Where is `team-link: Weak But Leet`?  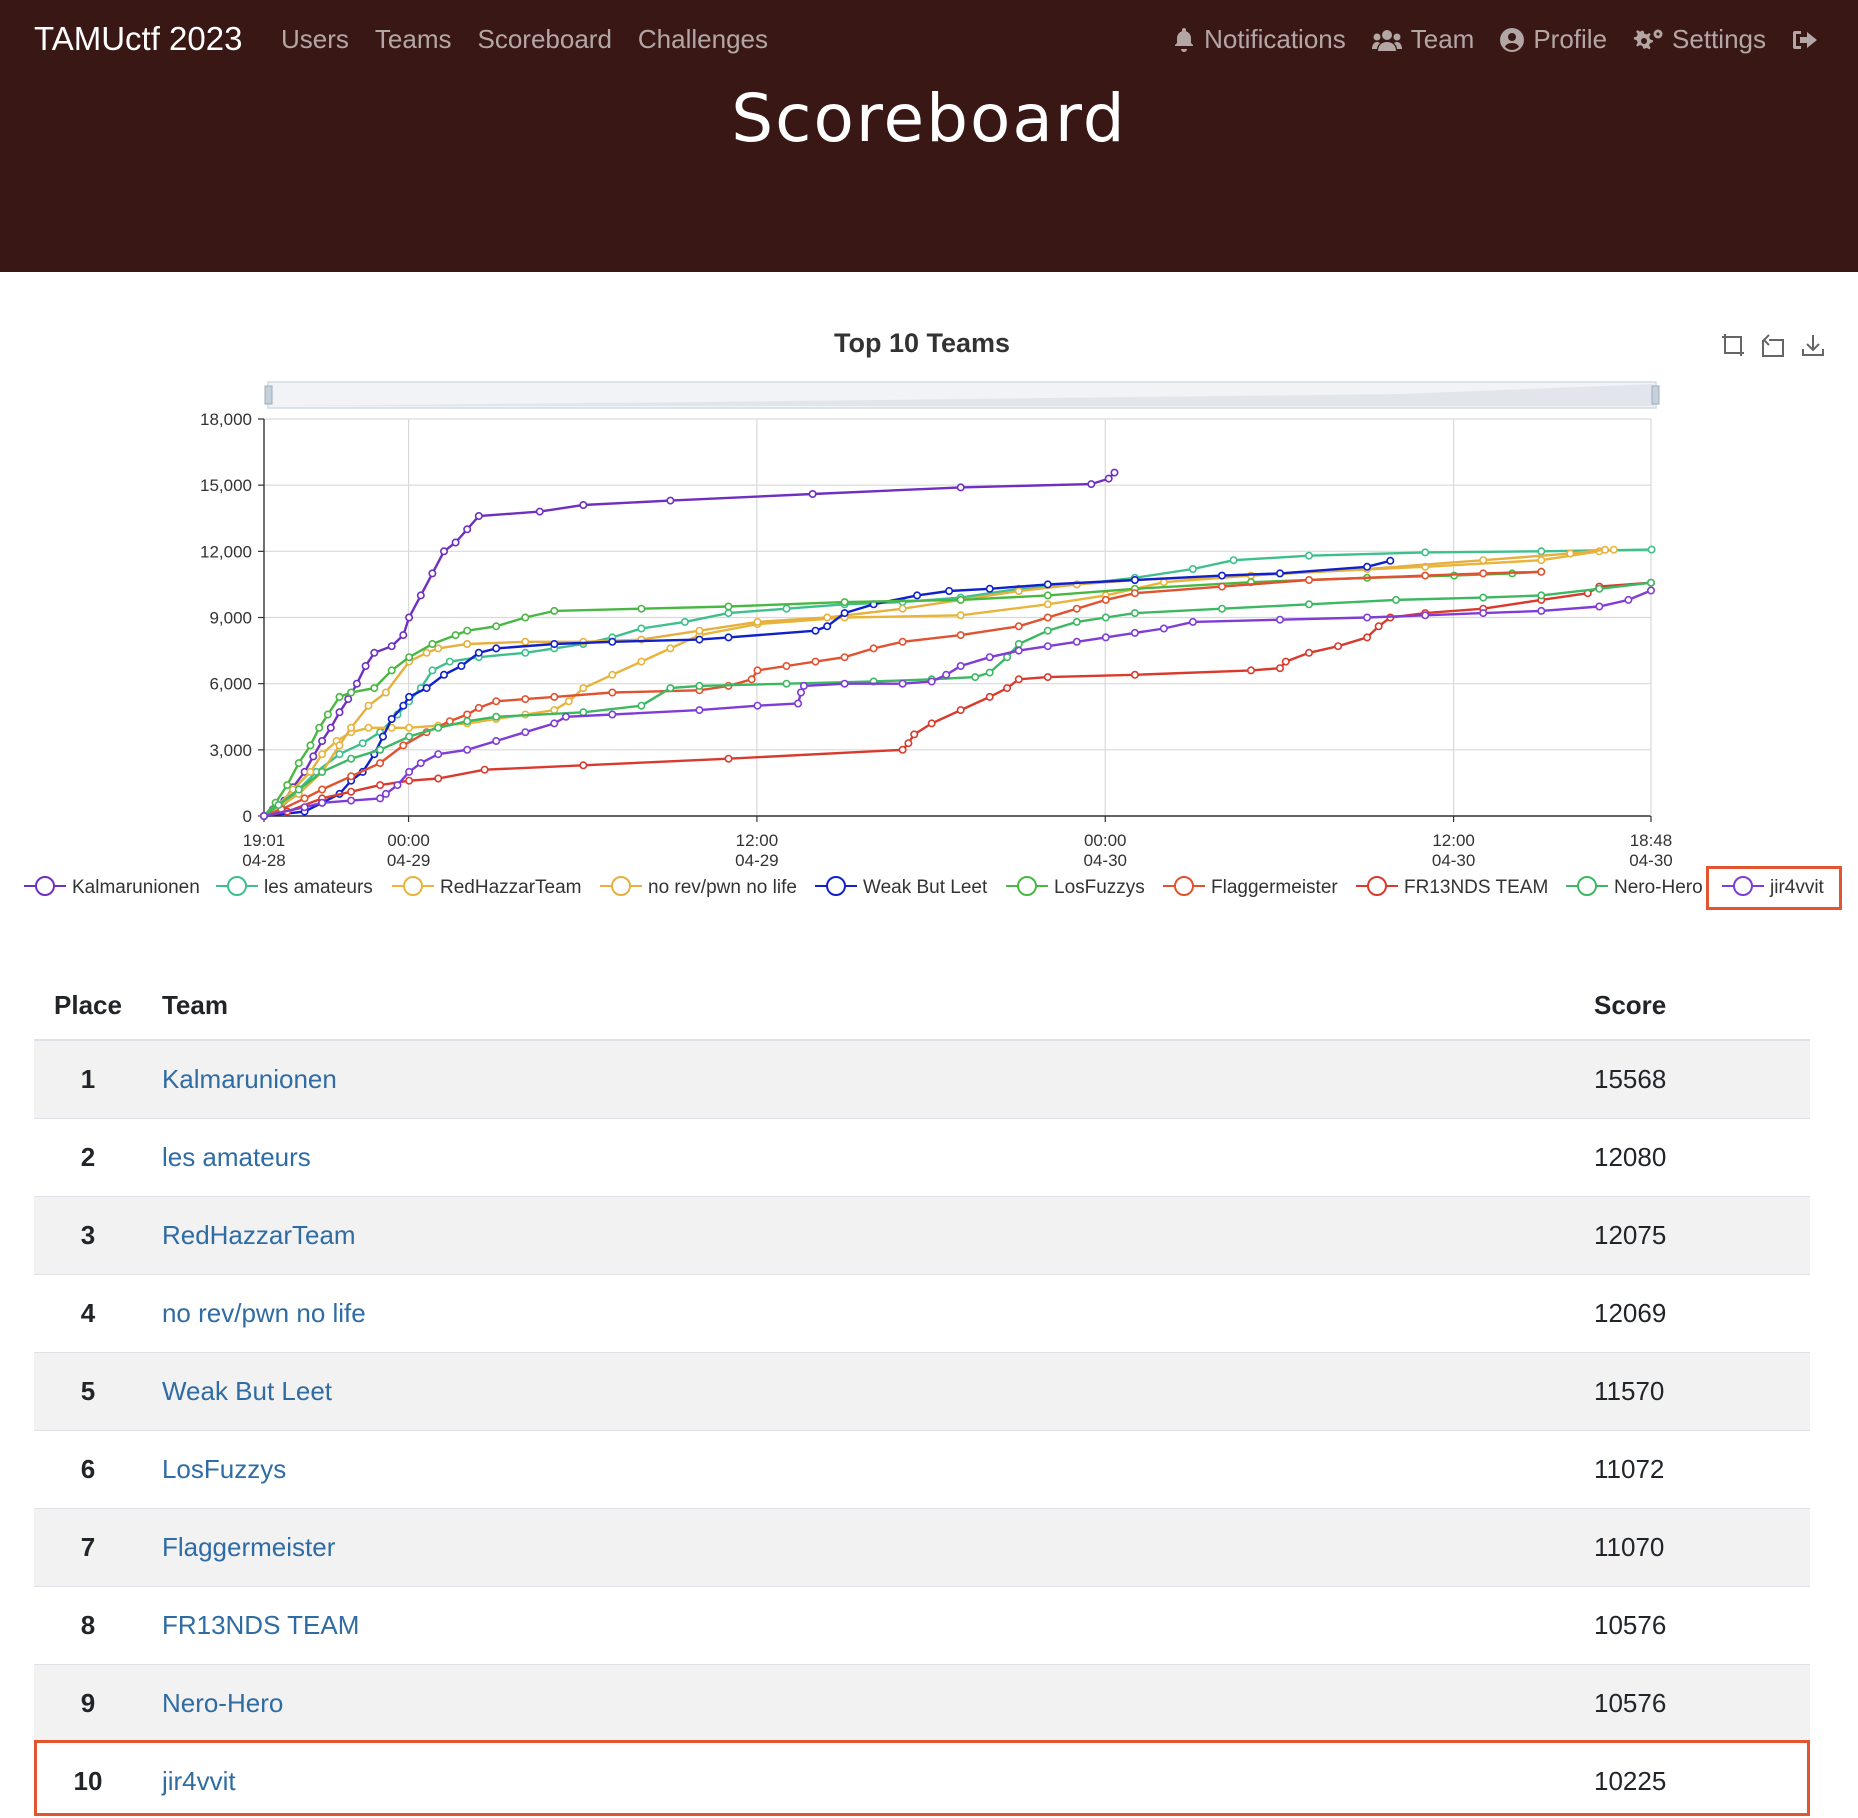 team-link: Weak But Leet is located at coordinates (247, 1391).